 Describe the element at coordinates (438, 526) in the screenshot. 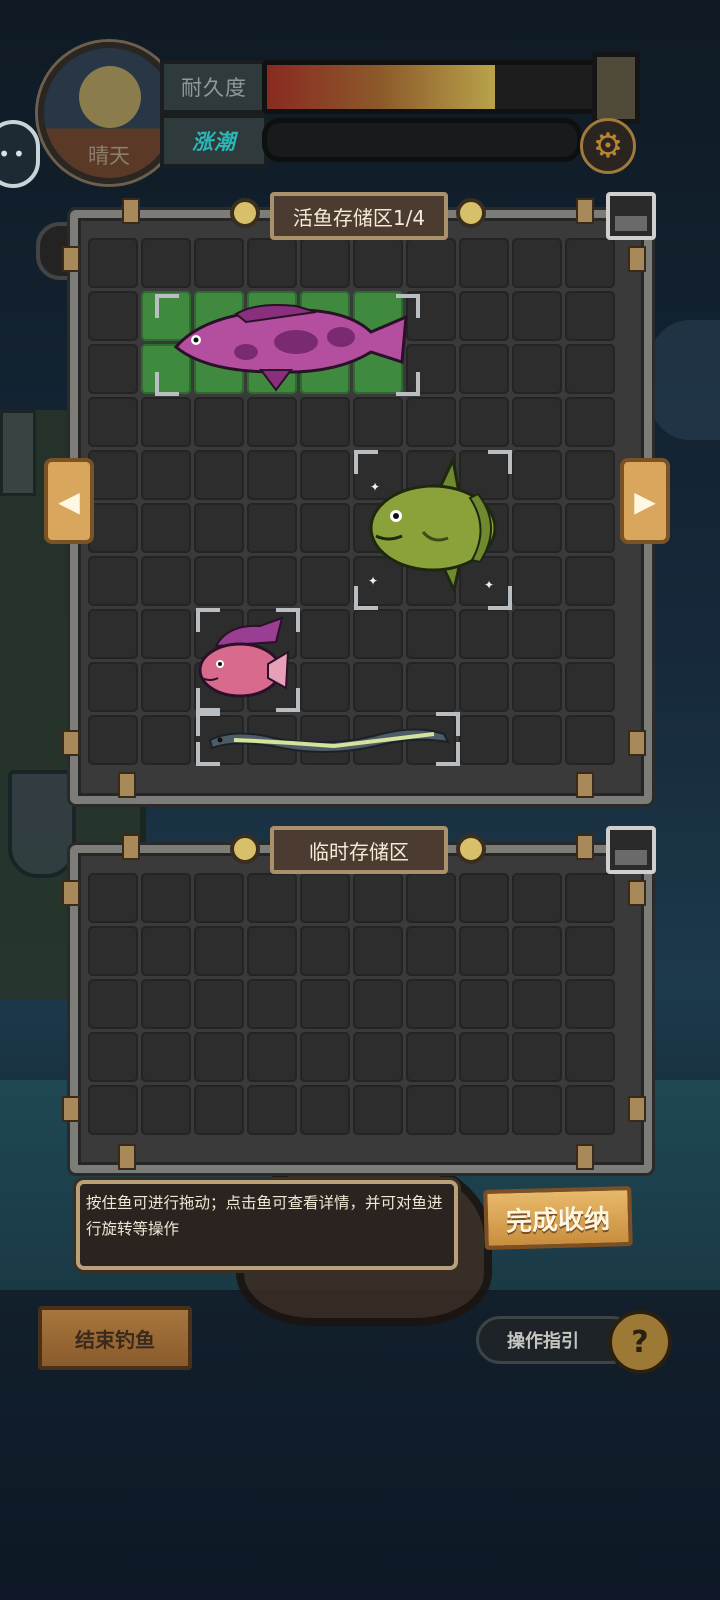

I see `fish-green-sunfish` at that location.